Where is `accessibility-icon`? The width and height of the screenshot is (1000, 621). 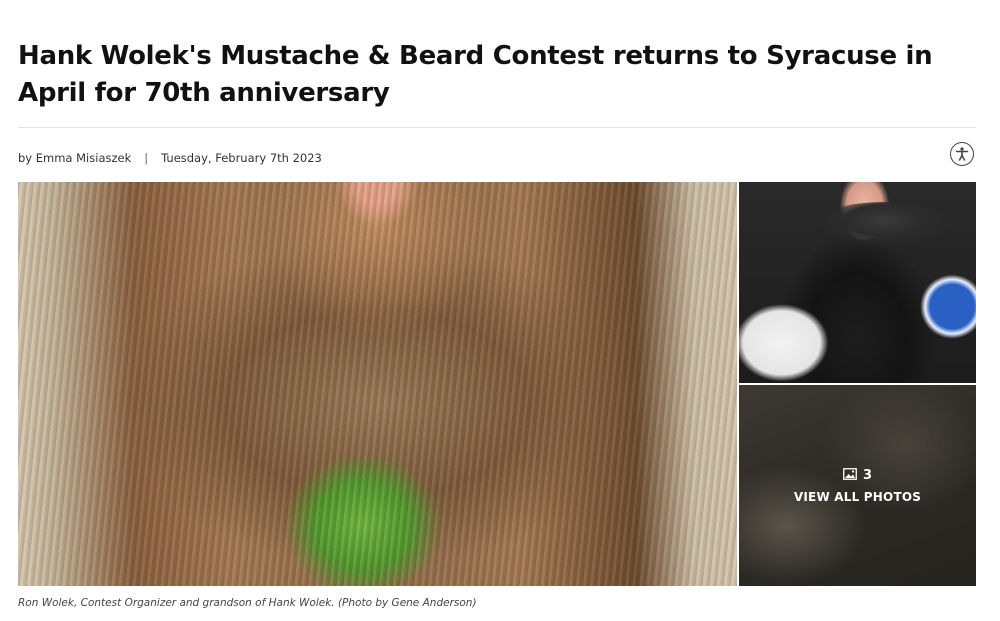 accessibility-icon is located at coordinates (962, 154).